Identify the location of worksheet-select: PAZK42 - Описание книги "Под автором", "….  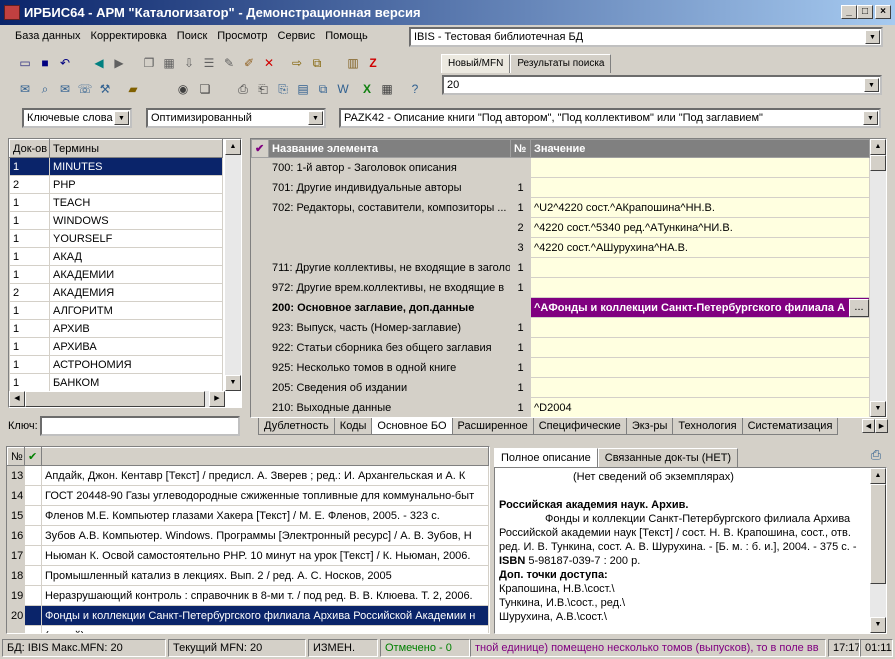
(610, 118).